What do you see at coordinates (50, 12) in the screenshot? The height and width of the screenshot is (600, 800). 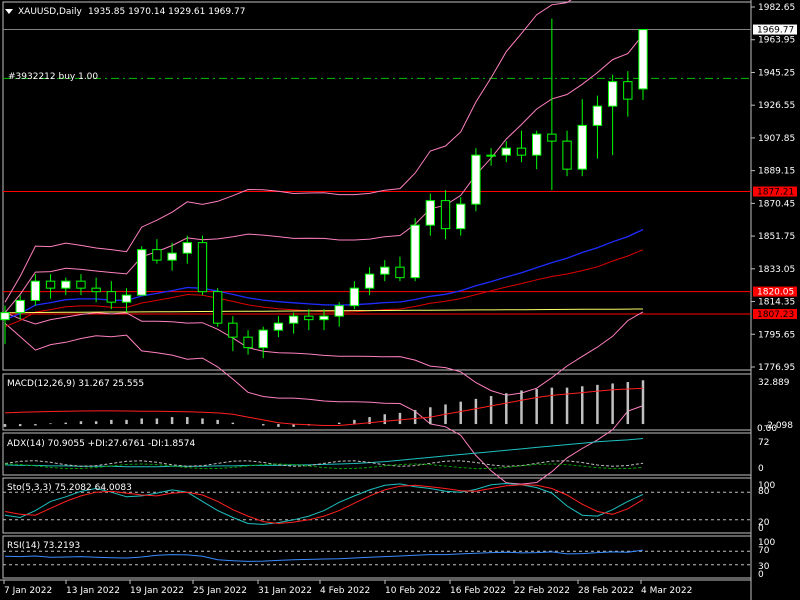 I see `symbol-title: XAUUSD,Daily` at bounding box center [50, 12].